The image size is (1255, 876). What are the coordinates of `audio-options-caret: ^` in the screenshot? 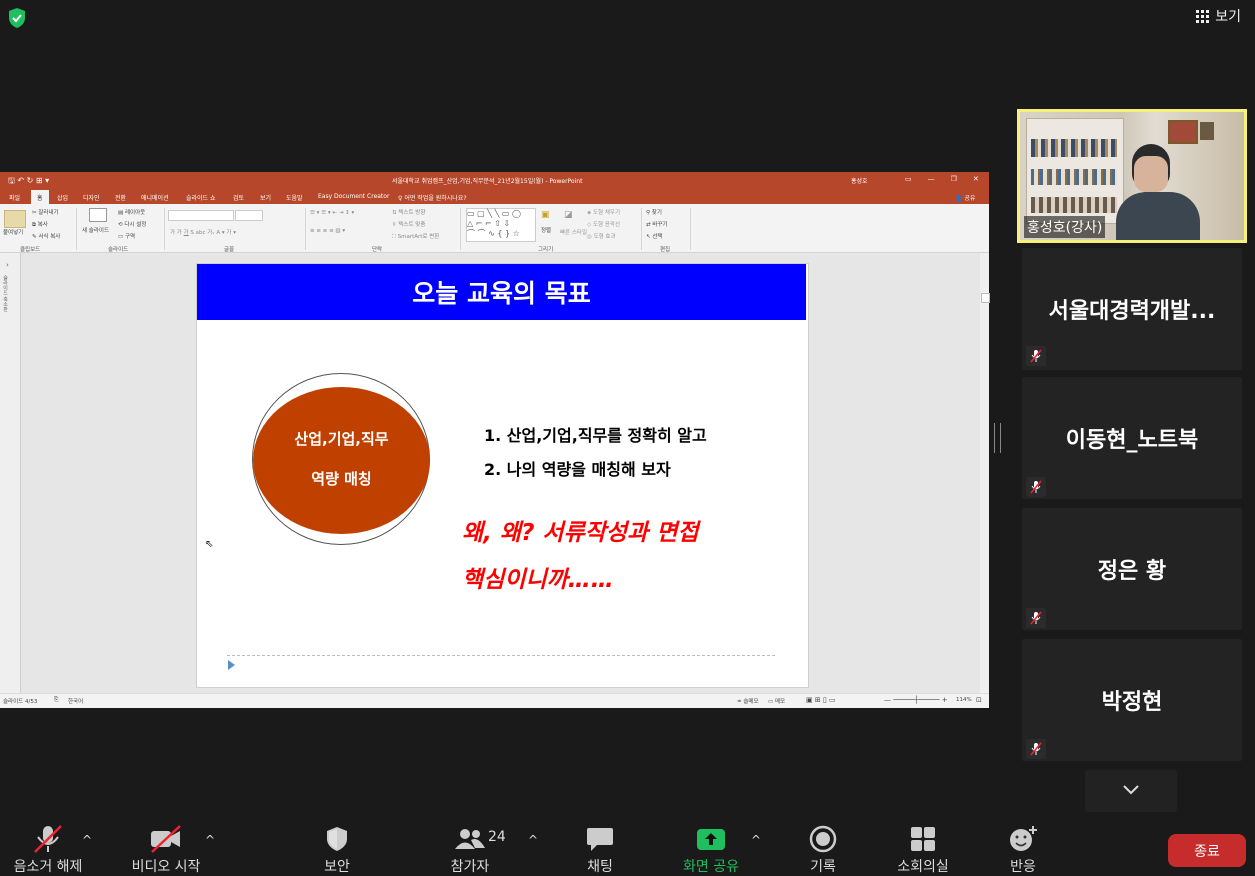 It's located at (87, 840).